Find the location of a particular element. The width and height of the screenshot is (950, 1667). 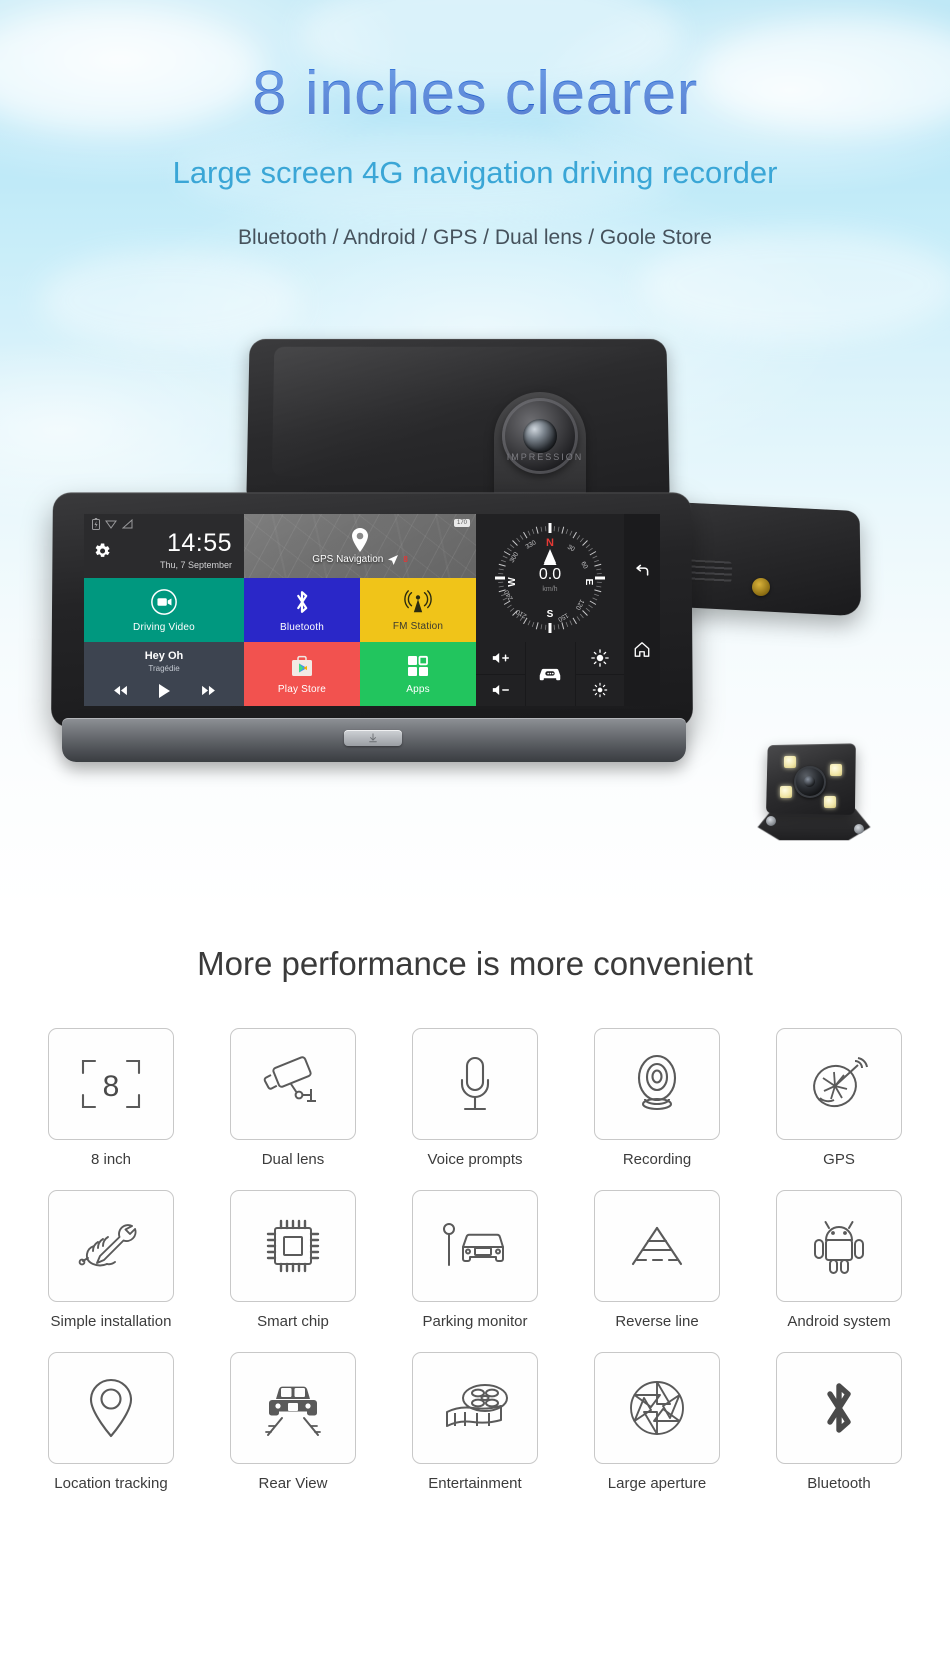

feature-item: 8 8 inch is located at coordinates (111, 1098).